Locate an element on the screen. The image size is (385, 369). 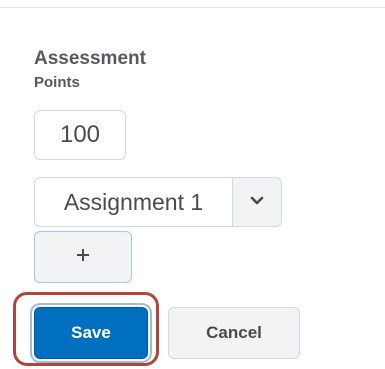
save-button: Save is located at coordinates (91, 333).